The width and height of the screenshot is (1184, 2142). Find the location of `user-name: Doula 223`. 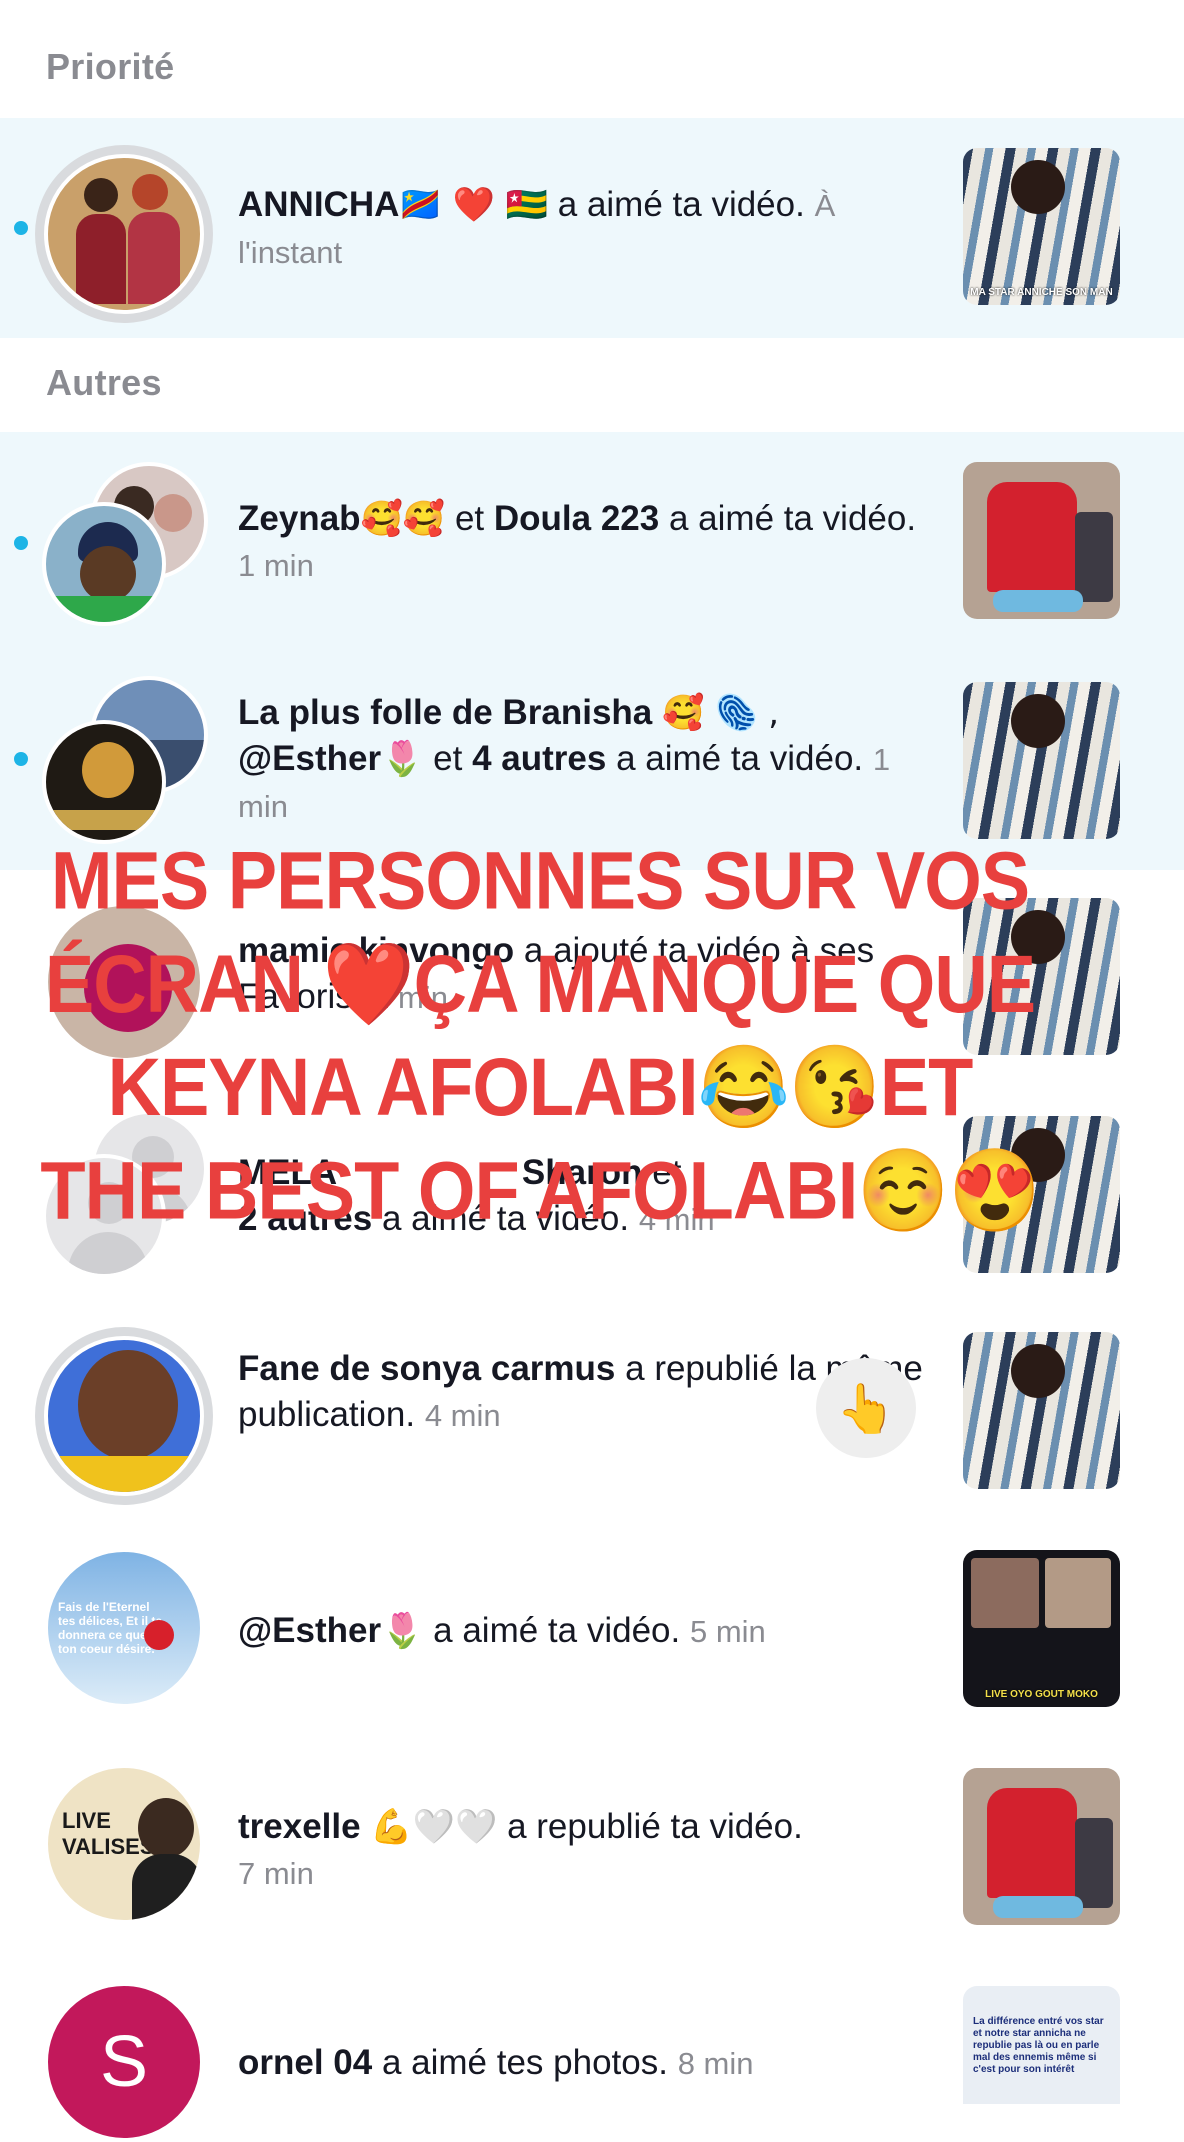

user-name: Doula 223 is located at coordinates (576, 518).